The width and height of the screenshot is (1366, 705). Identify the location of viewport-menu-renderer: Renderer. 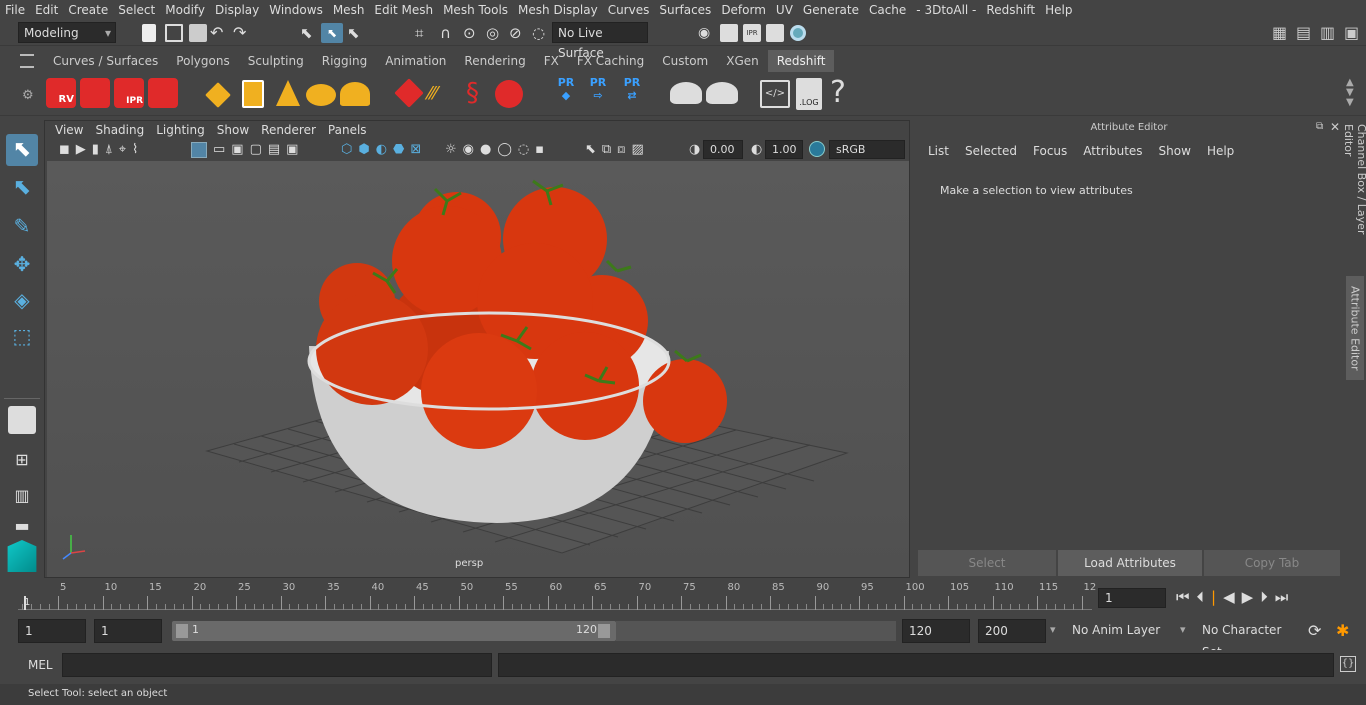
(288, 130).